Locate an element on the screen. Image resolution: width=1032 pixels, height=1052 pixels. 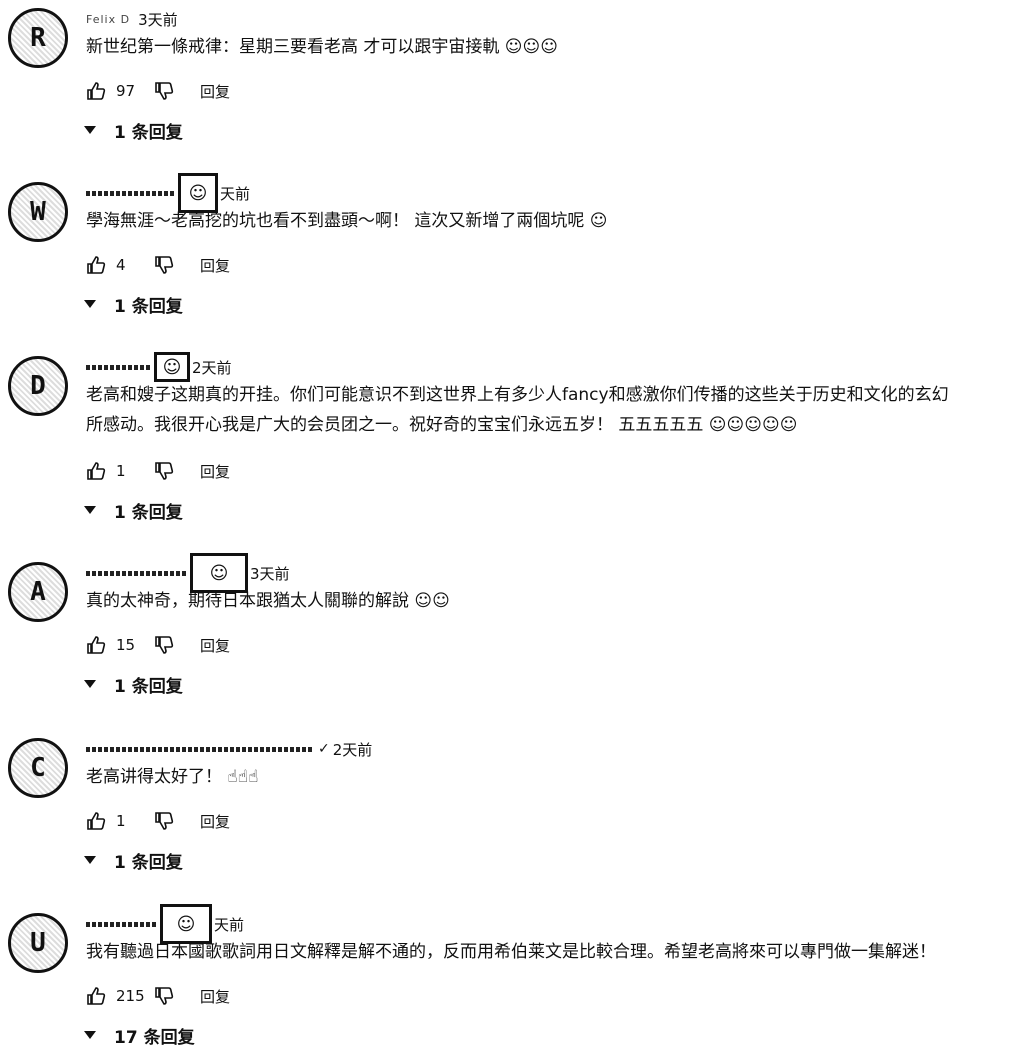
replies-label: 17 条回复 is located at coordinates (154, 1037).